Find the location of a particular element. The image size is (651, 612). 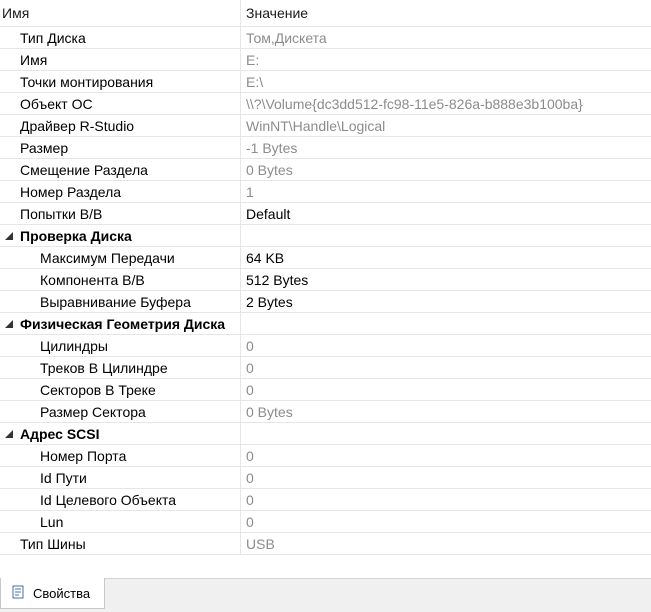

property-row-sector-size: Размер Сектора 0 Bytes is located at coordinates (325, 412).